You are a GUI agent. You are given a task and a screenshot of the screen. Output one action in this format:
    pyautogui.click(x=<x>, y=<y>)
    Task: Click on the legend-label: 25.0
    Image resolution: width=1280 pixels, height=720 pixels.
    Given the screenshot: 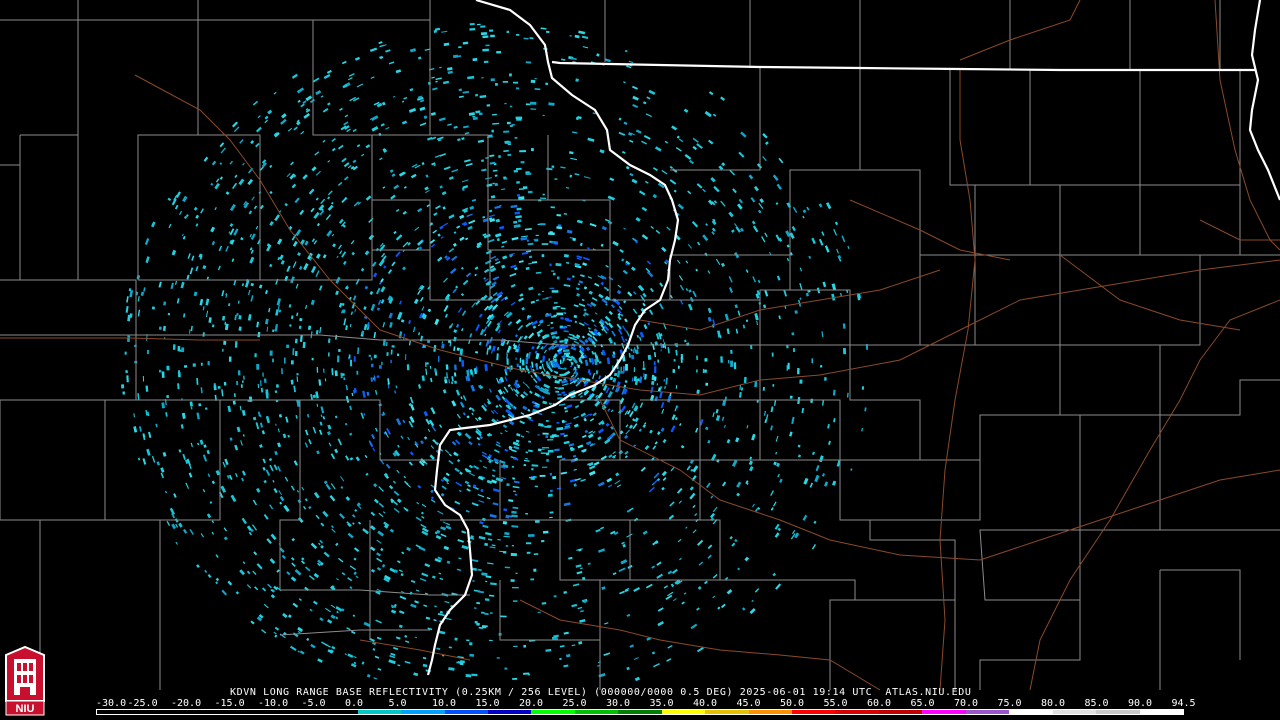 What is the action you would take?
    pyautogui.click(x=574, y=703)
    